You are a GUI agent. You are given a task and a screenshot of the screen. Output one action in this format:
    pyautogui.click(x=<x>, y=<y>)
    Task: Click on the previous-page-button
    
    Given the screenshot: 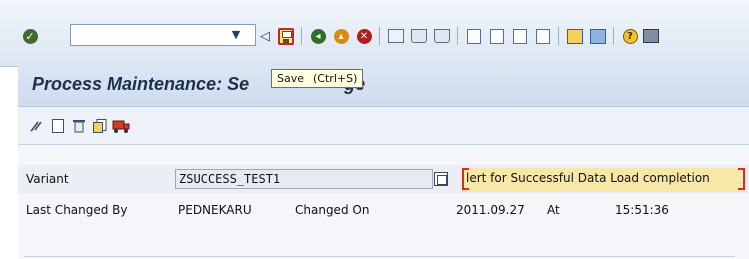 What is the action you would take?
    pyautogui.click(x=497, y=36)
    